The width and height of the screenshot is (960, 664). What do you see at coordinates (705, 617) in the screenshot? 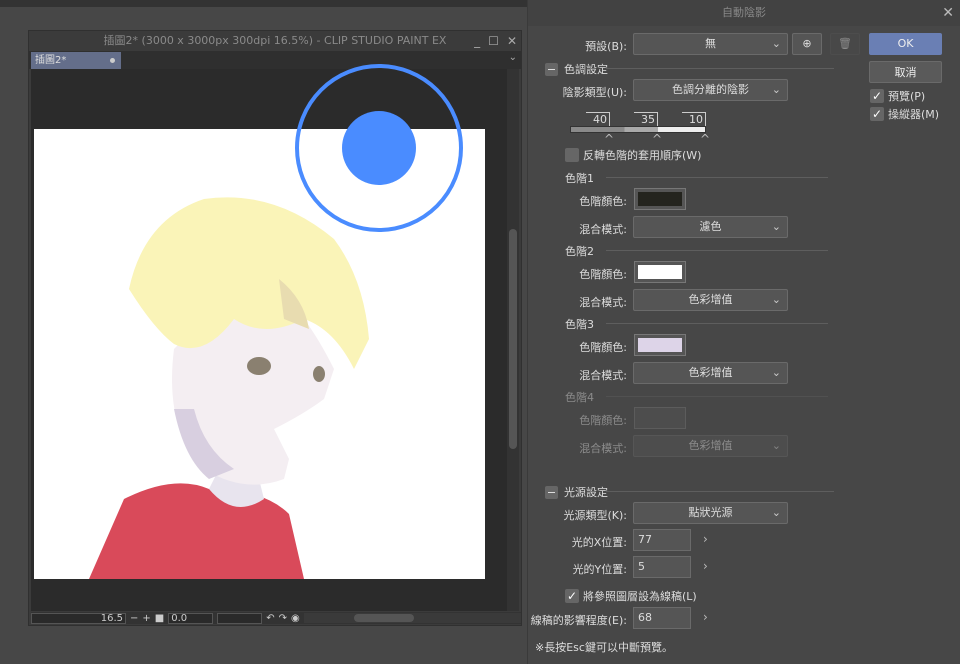
I see `influence-expand-icon: ›` at bounding box center [705, 617].